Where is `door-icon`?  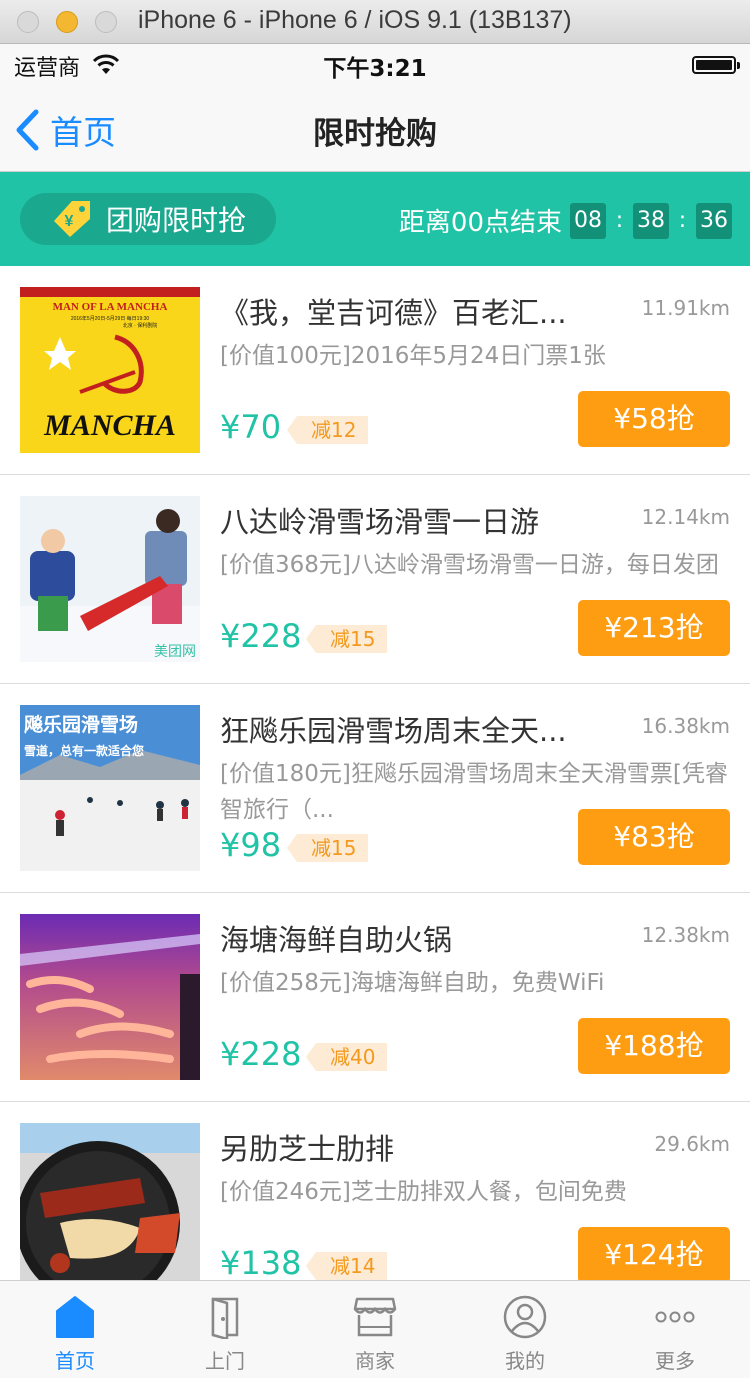 door-icon is located at coordinates (225, 1318).